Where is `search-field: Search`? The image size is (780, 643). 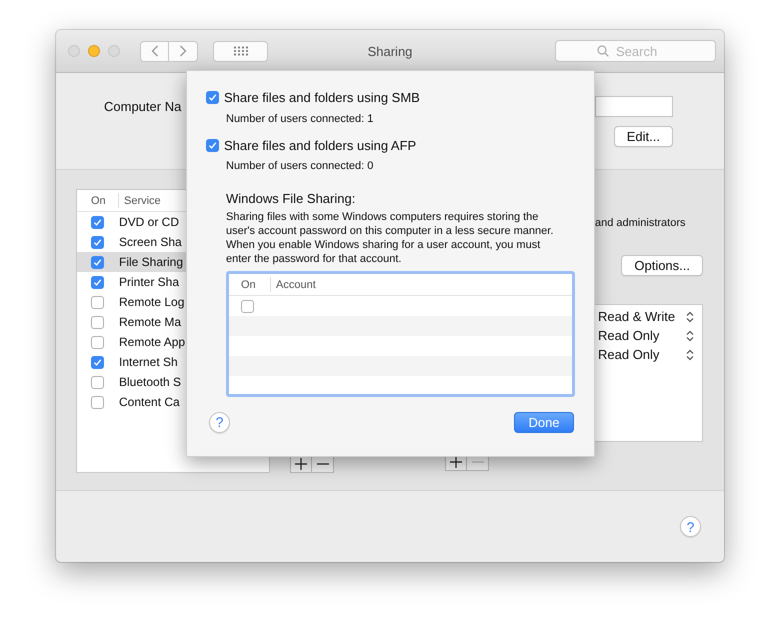 search-field: Search is located at coordinates (635, 51).